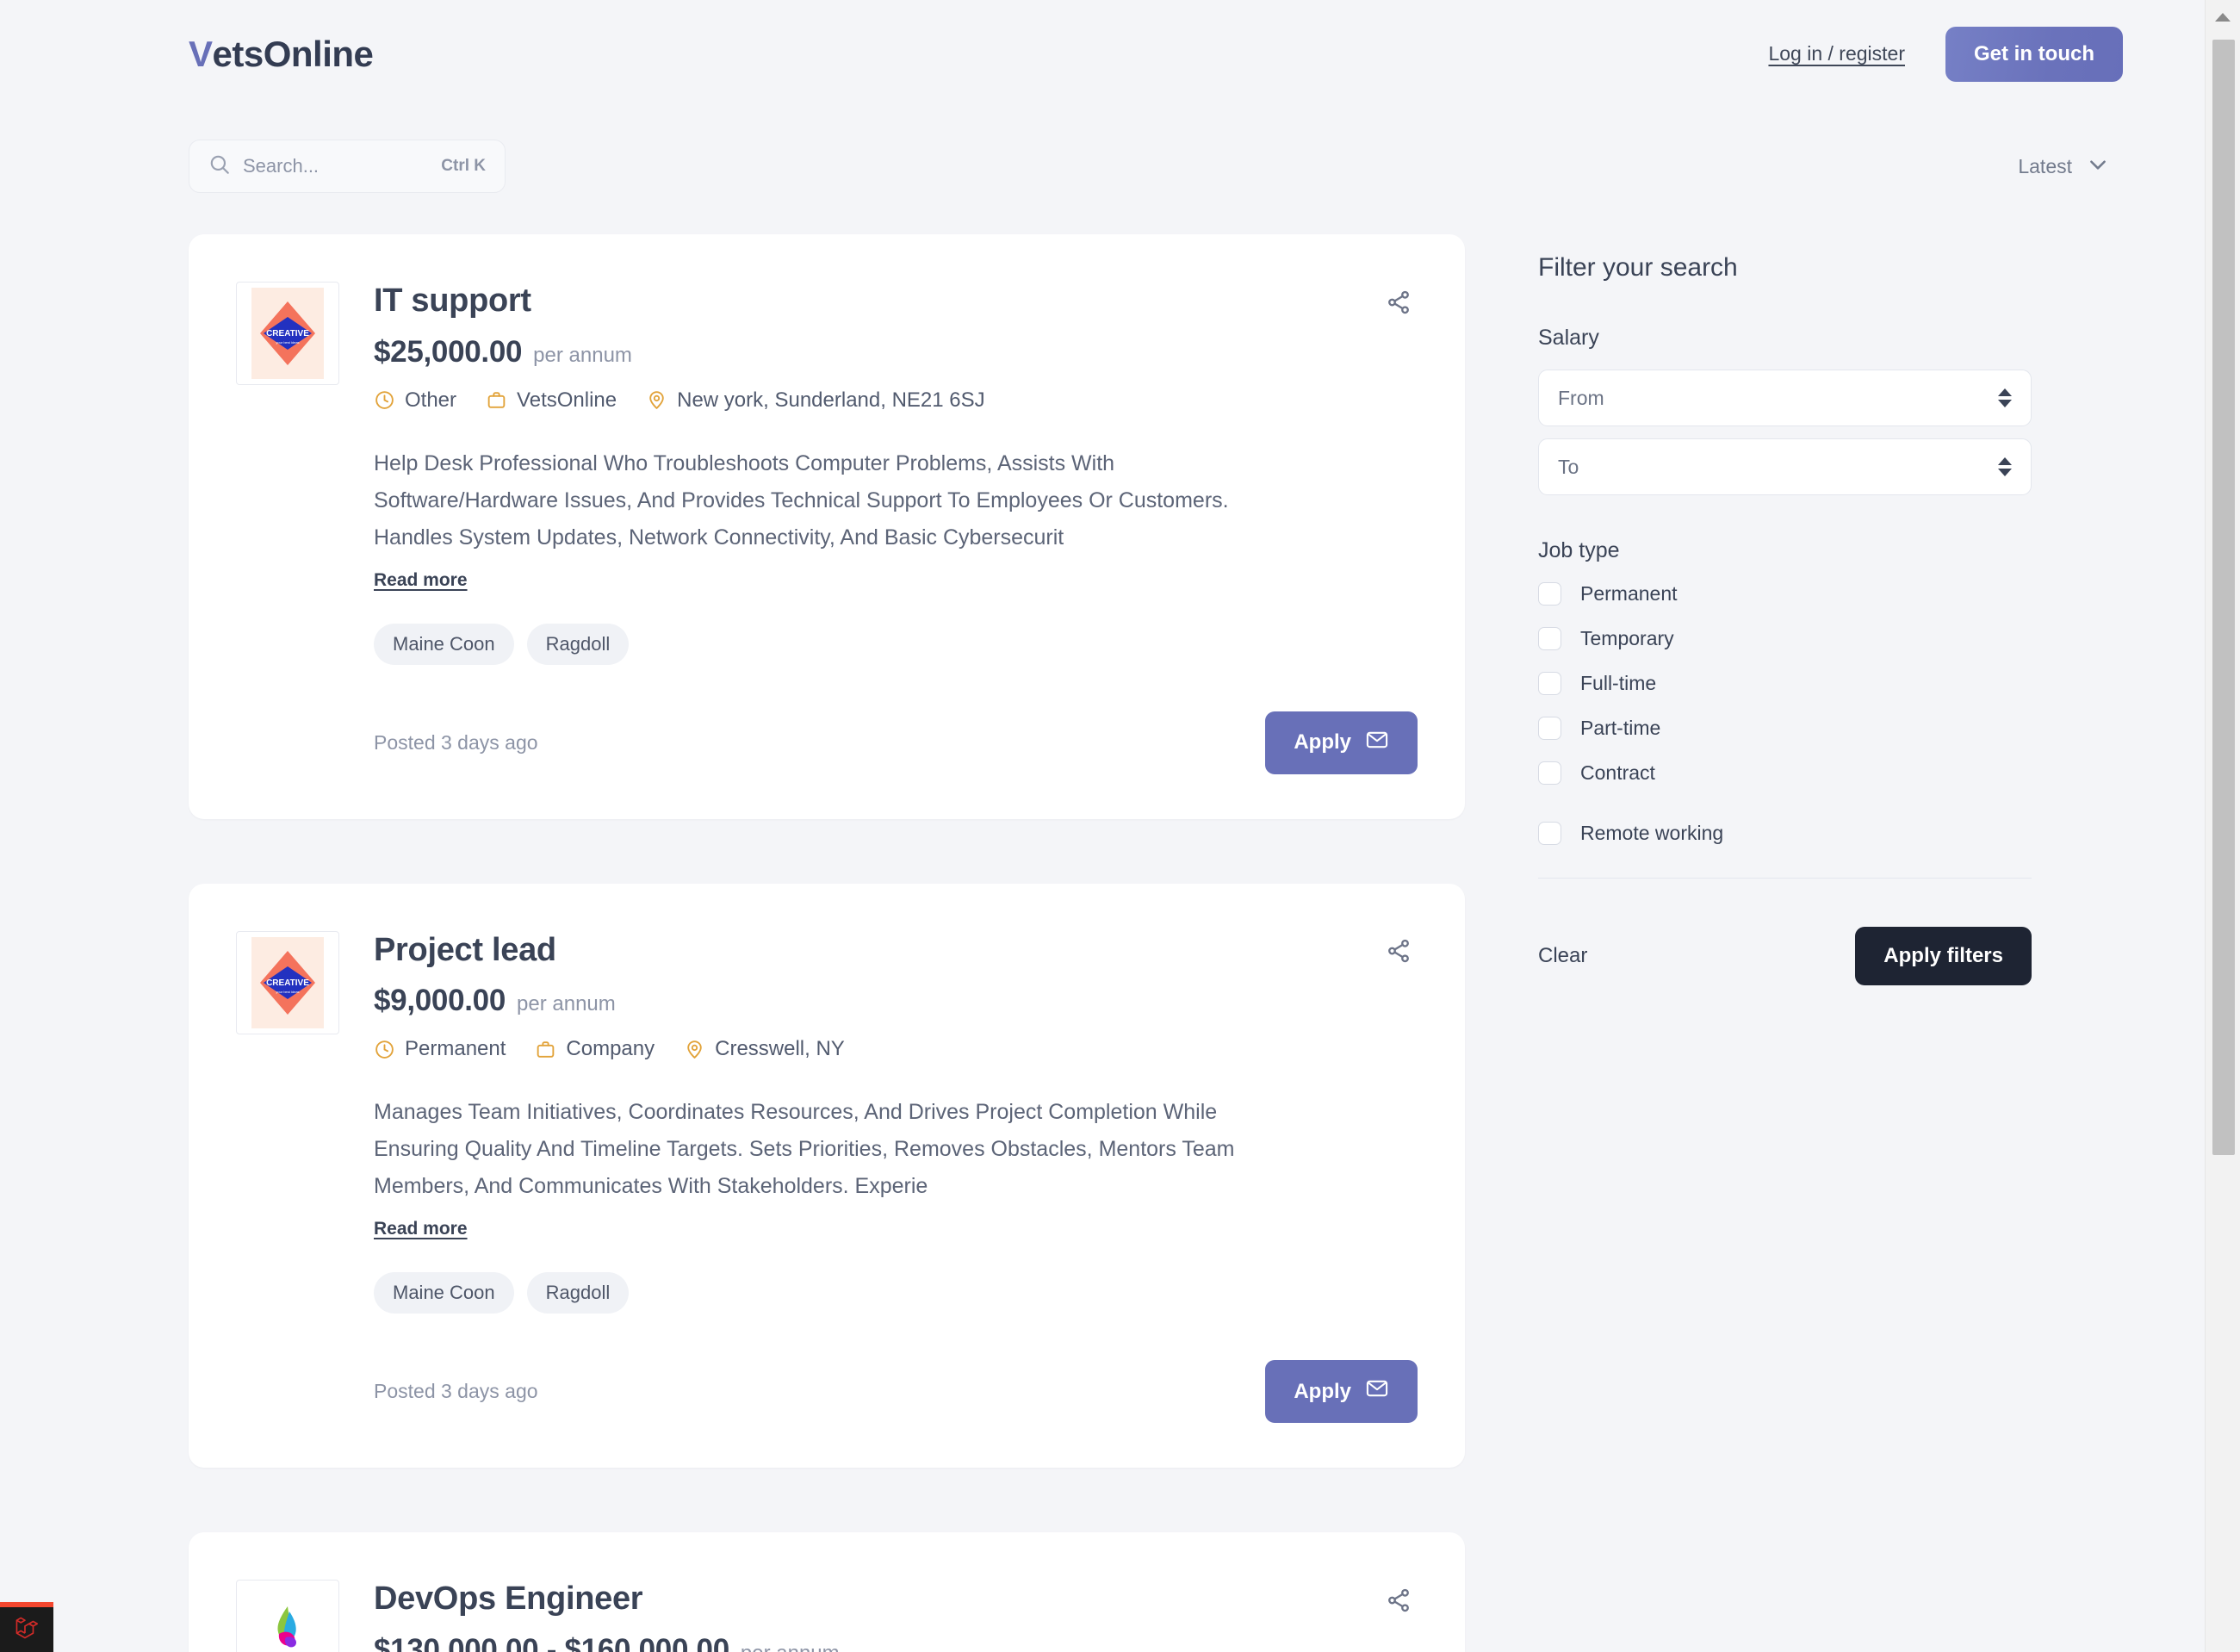  Describe the element at coordinates (831, 400) in the screenshot. I see `location-label: New york, Sunderland, NE21 6SJ` at that location.